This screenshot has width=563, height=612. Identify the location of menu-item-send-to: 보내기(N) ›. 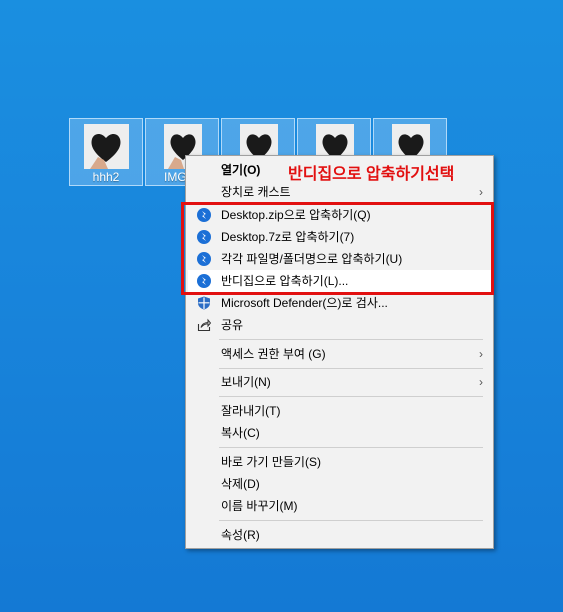
(339, 382).